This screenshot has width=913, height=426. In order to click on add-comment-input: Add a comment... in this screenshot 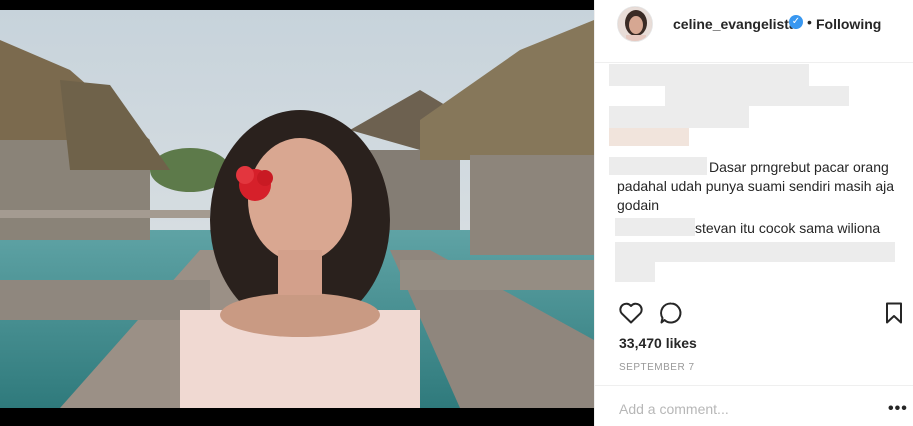, I will do `click(674, 409)`.